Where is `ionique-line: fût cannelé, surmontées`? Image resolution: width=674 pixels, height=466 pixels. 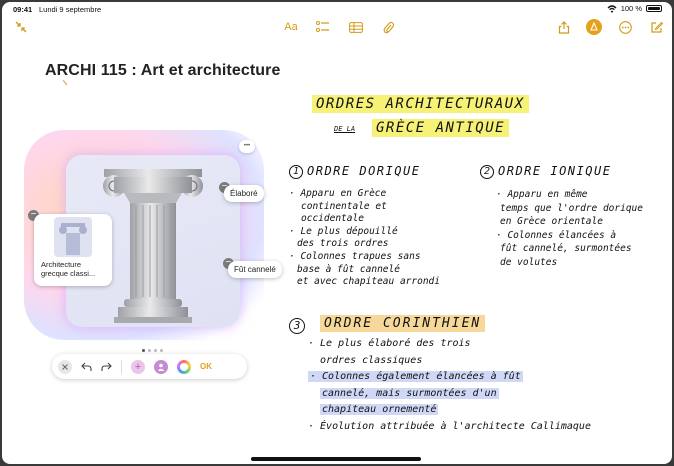
ionique-line: fût cannelé, surmontées is located at coordinates (566, 248).